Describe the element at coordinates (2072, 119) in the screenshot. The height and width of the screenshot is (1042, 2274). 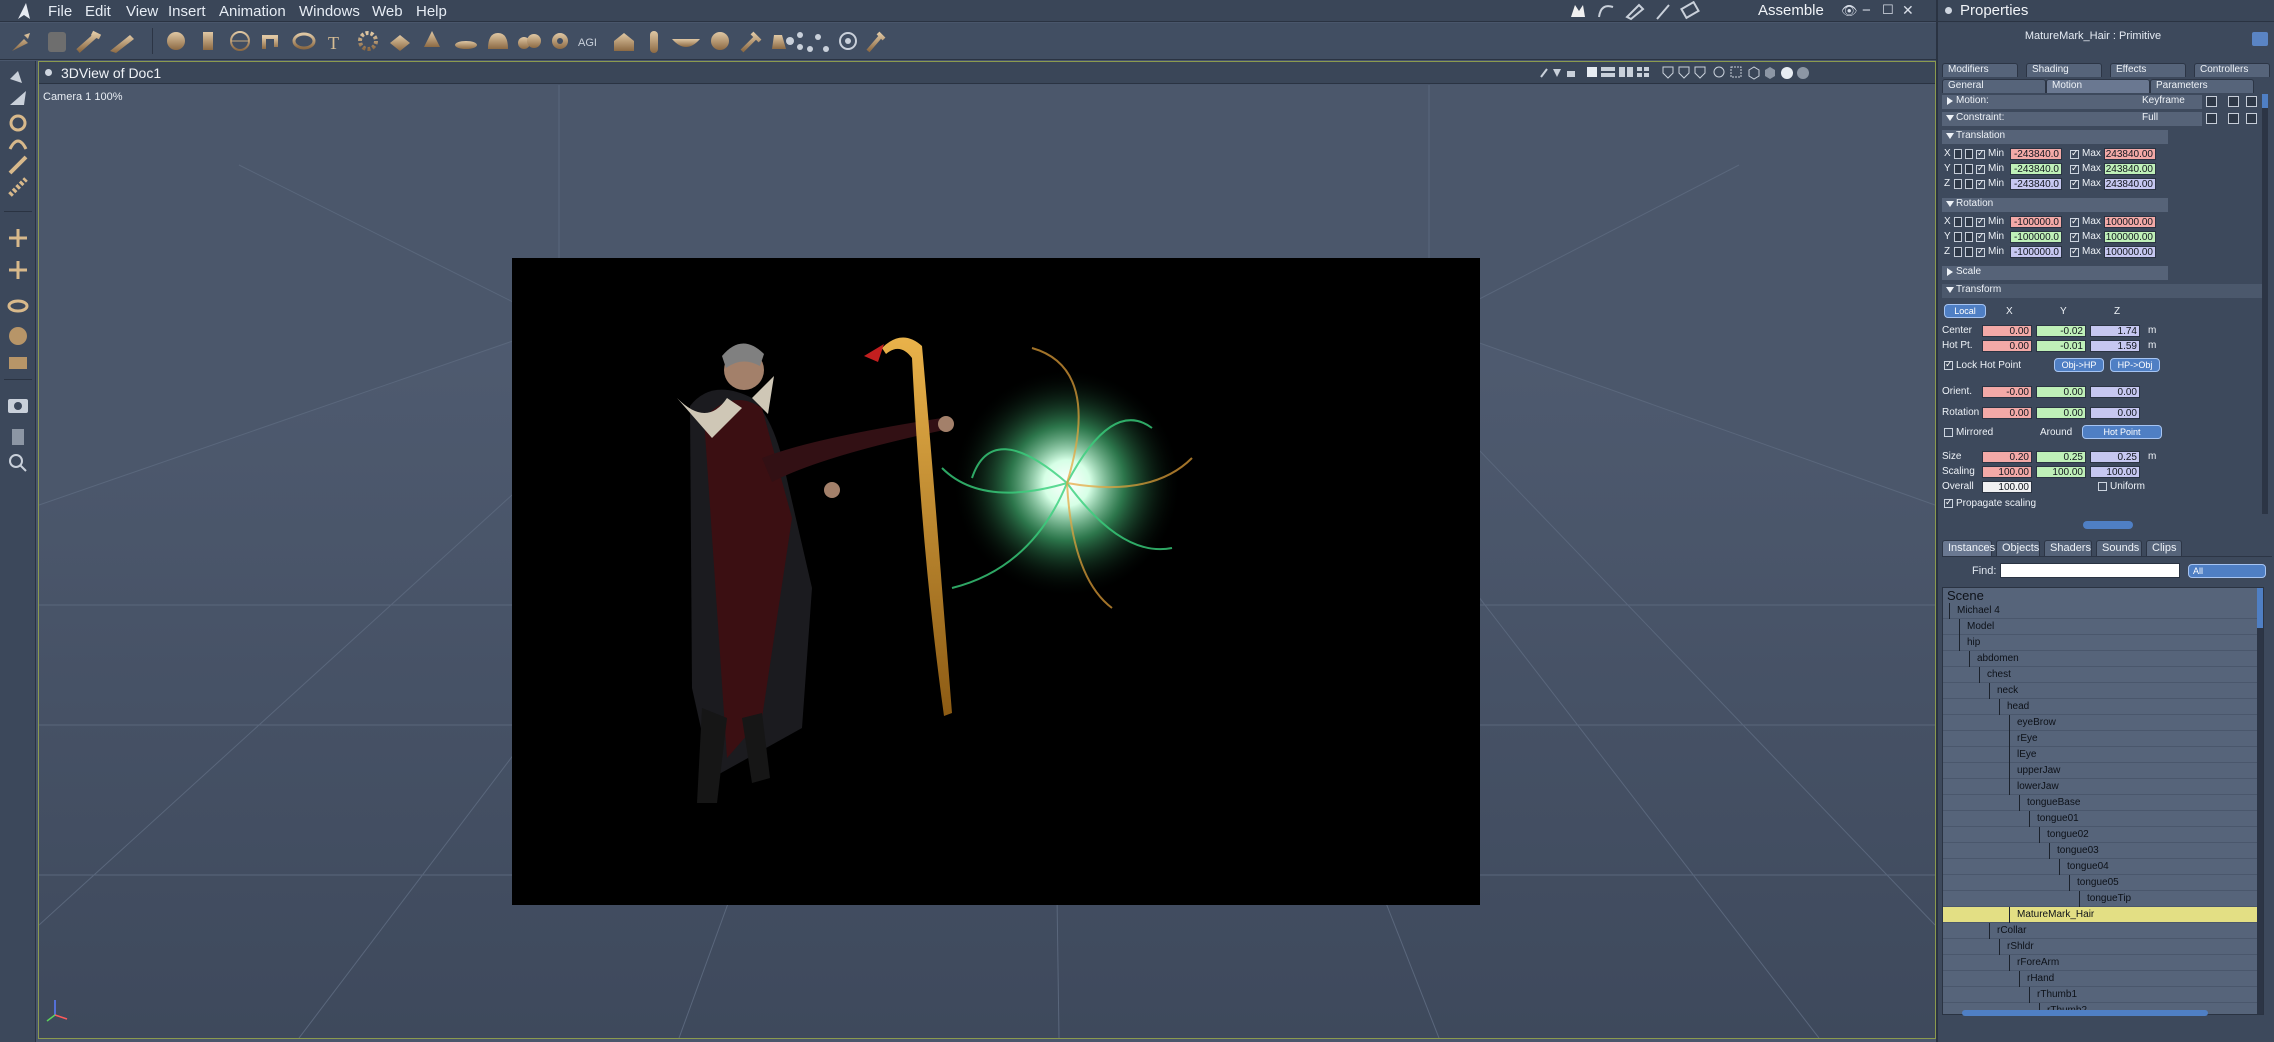
I see `constraint-row: Constraint: Full` at that location.